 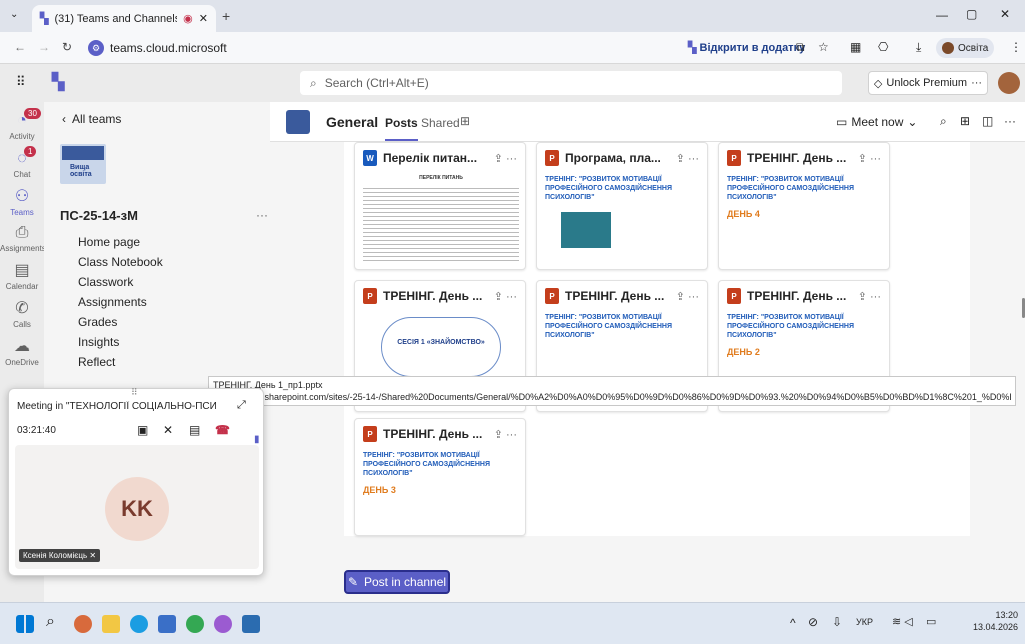 I want to click on user-avatar, so click(x=1009, y=83).